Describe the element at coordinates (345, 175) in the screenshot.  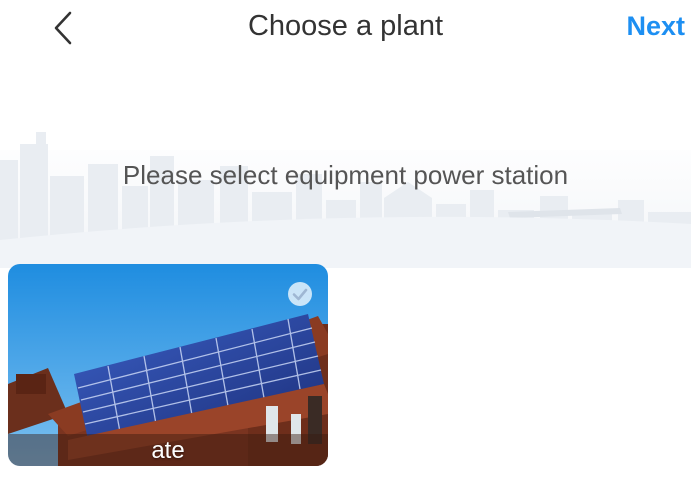
I see `select-station-prompt: Please select equipment power station` at that location.